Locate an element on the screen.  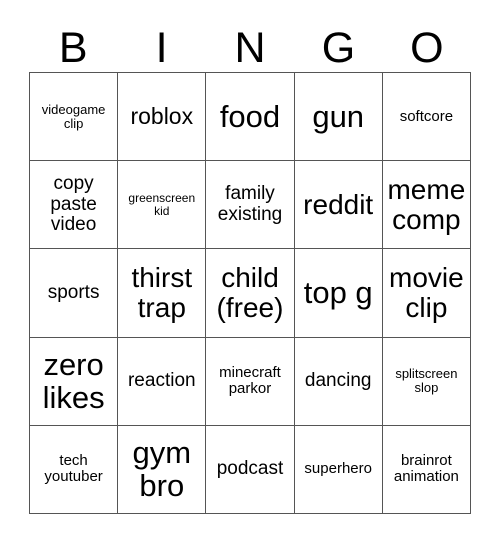
bingo-cell-r1c4: gun is located at coordinates (338, 117).